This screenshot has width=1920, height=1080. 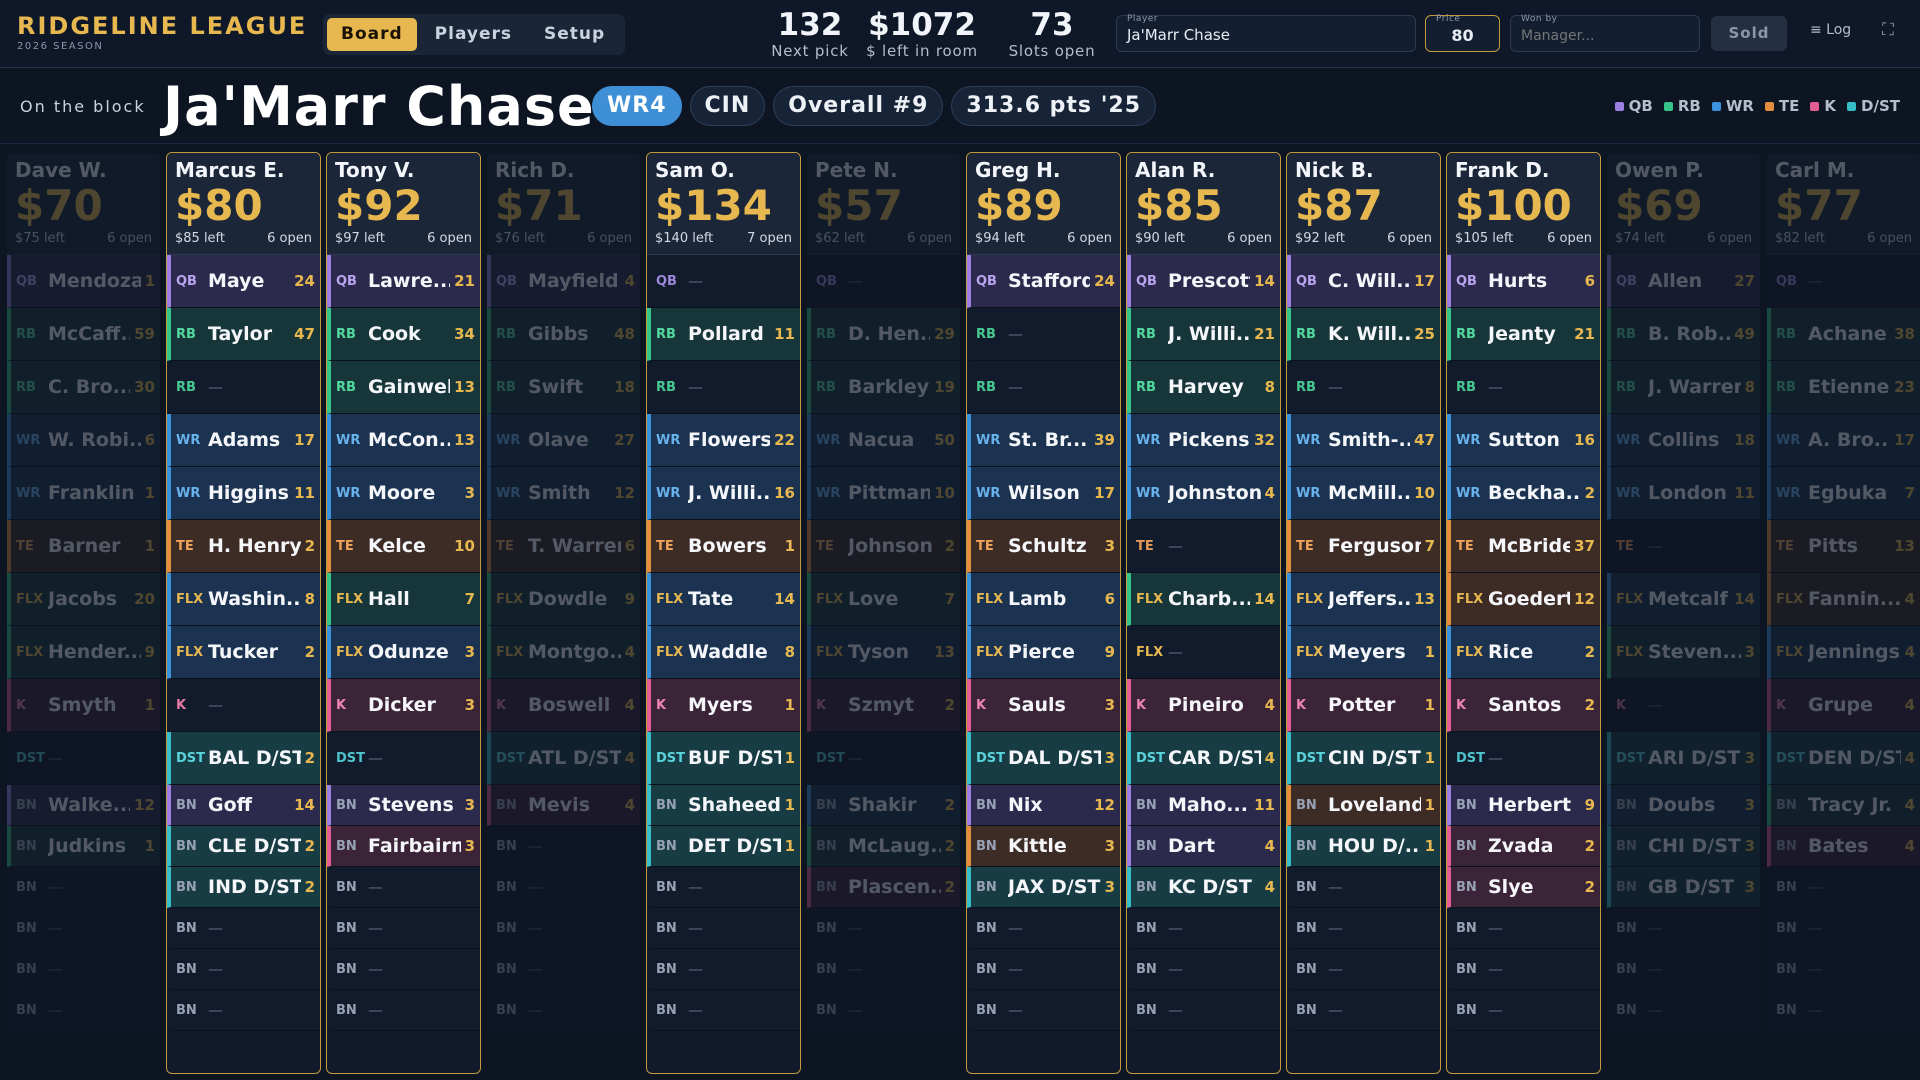 I want to click on roster-slot: RB Pollard 11, so click(x=723, y=334).